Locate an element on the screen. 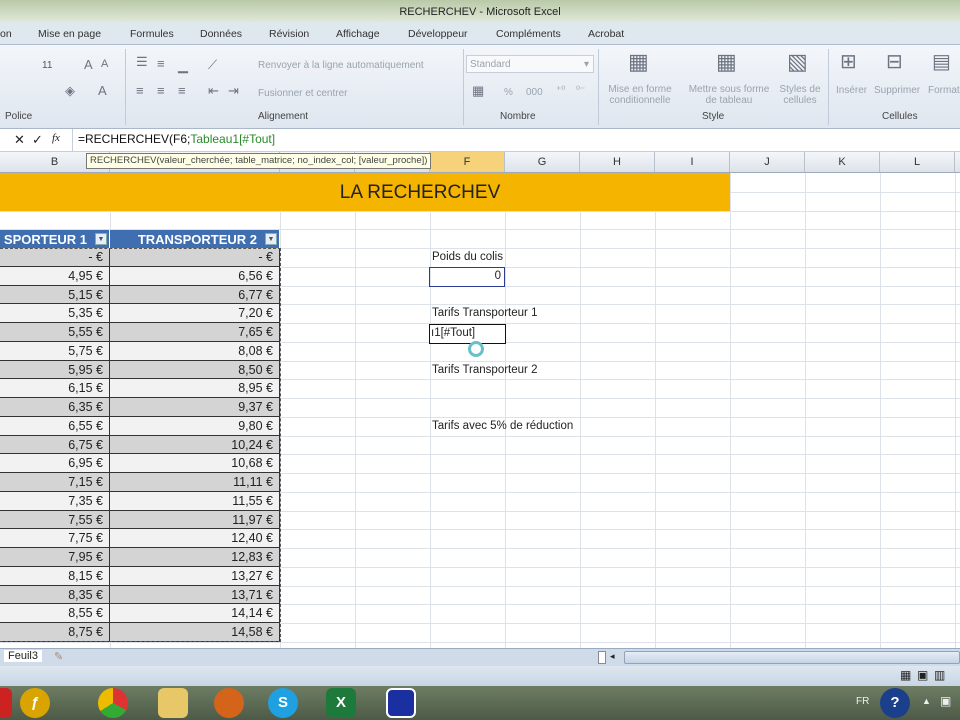  merge-center-button: Fusionner et centrer is located at coordinates (303, 93).